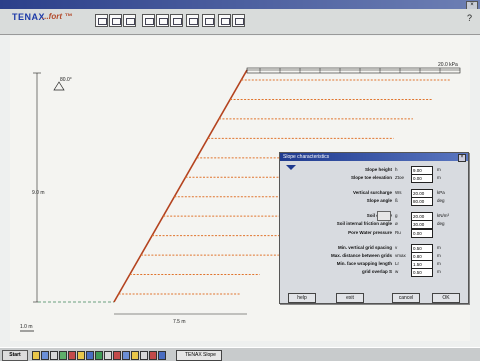 The width and height of the screenshot is (480, 361). Describe the element at coordinates (372, 192) in the screenshot. I see `field-label: Vertical surcharge` at that location.